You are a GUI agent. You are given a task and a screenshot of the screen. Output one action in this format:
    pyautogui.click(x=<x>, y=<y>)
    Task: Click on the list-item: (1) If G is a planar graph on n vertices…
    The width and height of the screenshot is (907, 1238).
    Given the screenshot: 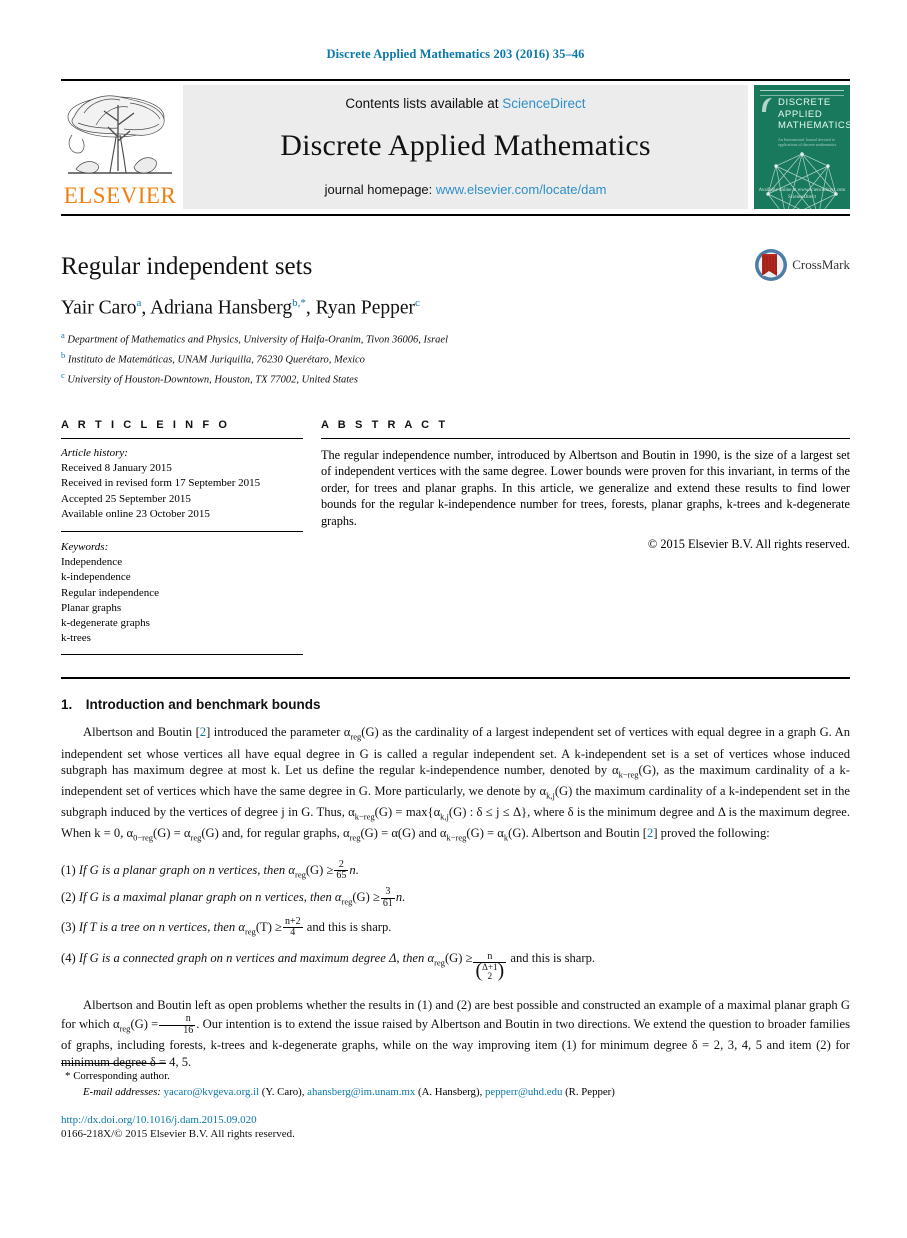 What is the action you would take?
    pyautogui.click(x=455, y=873)
    